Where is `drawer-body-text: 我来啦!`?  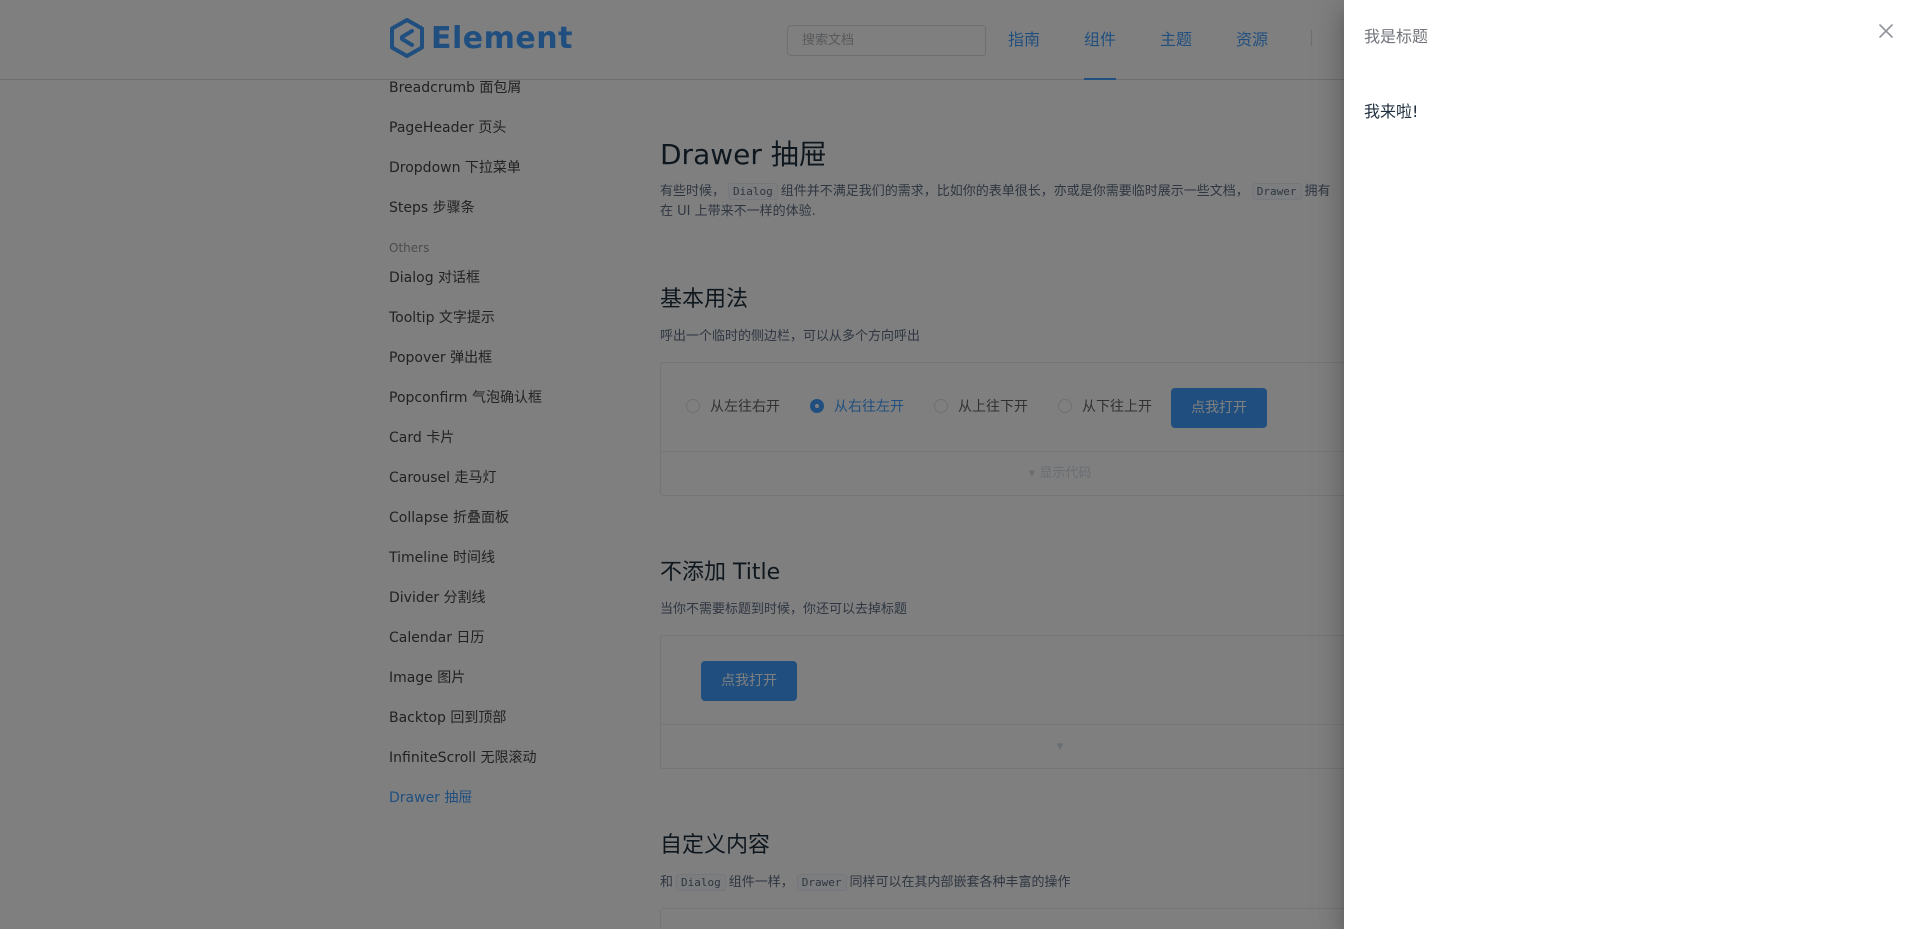 drawer-body-text: 我来啦! is located at coordinates (1391, 111).